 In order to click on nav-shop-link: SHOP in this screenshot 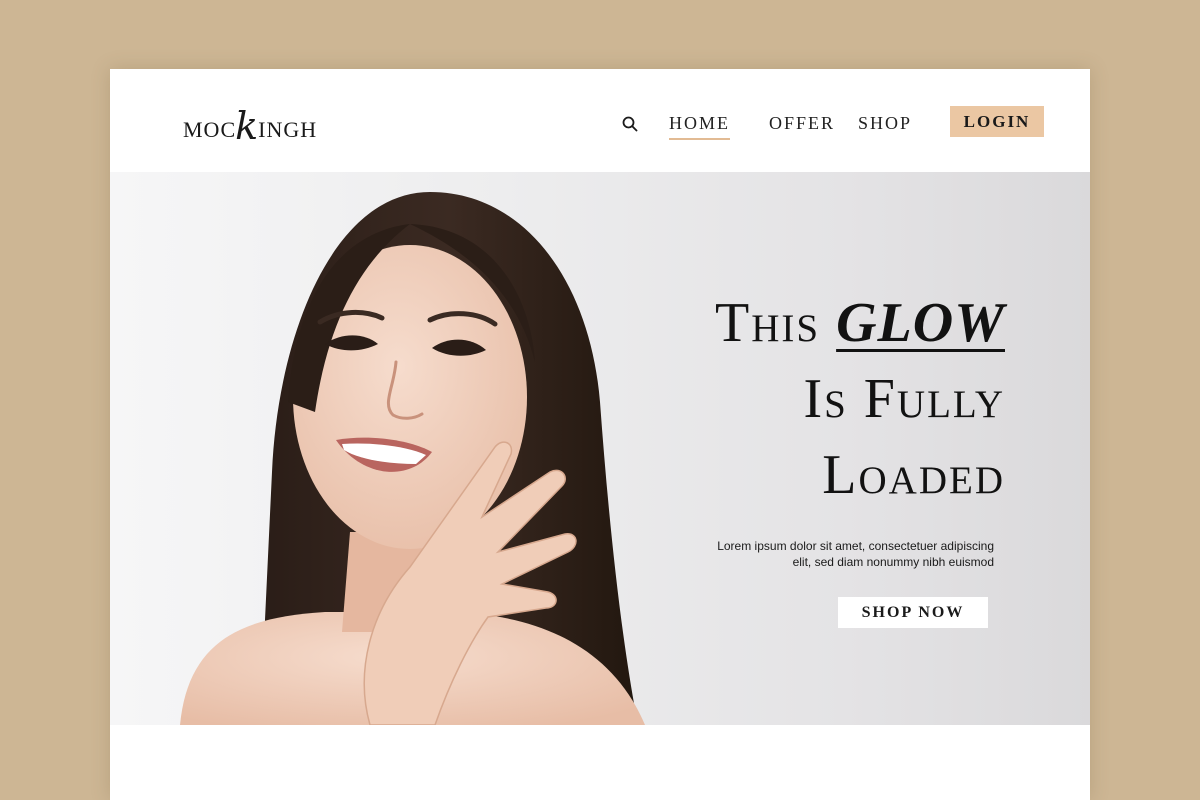, I will do `click(885, 123)`.